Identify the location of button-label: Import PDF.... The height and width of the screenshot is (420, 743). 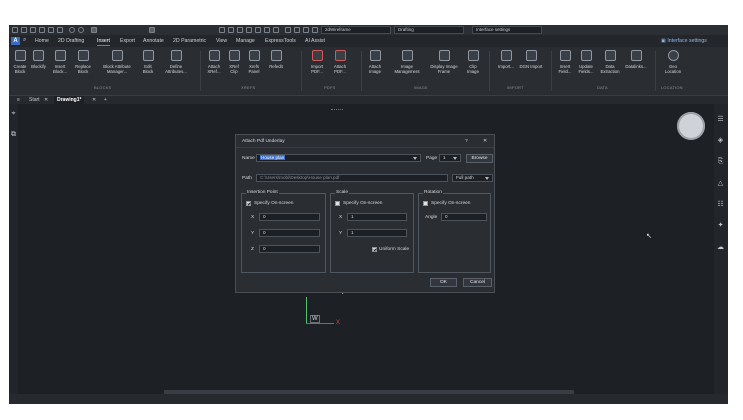
(317, 69).